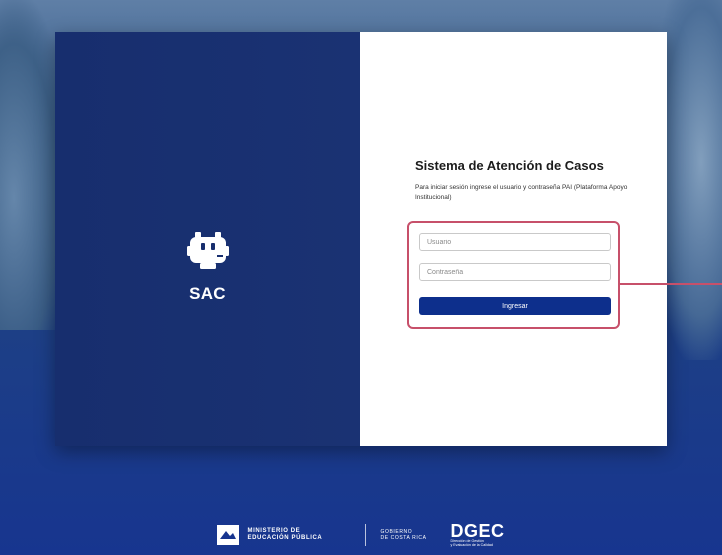 The height and width of the screenshot is (555, 722). I want to click on brand-block: SAC, so click(207, 268).